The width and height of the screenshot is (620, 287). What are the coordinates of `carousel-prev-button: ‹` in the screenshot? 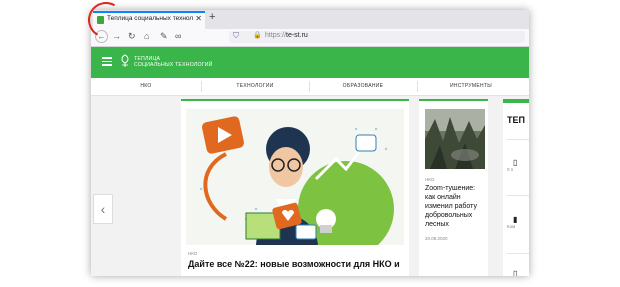 It's located at (103, 209).